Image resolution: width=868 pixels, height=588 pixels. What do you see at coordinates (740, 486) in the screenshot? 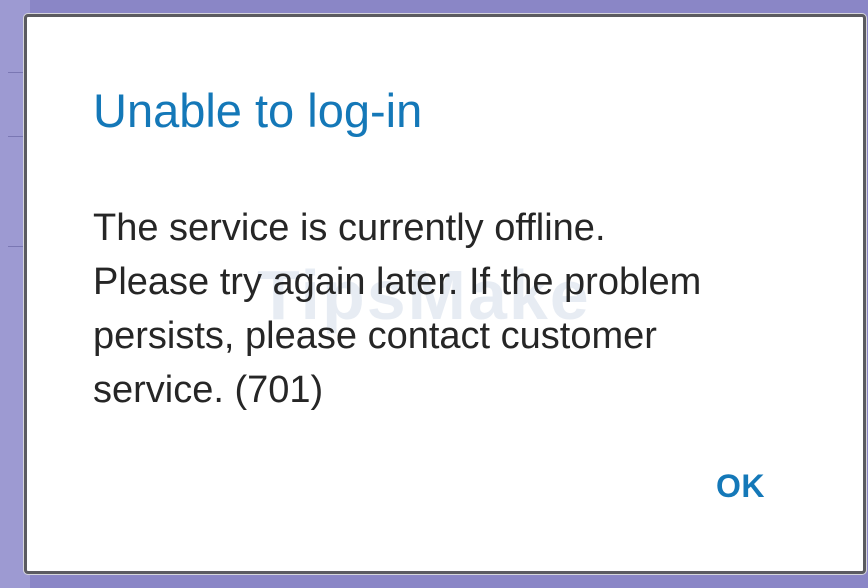
I see `ok-button: OK` at bounding box center [740, 486].